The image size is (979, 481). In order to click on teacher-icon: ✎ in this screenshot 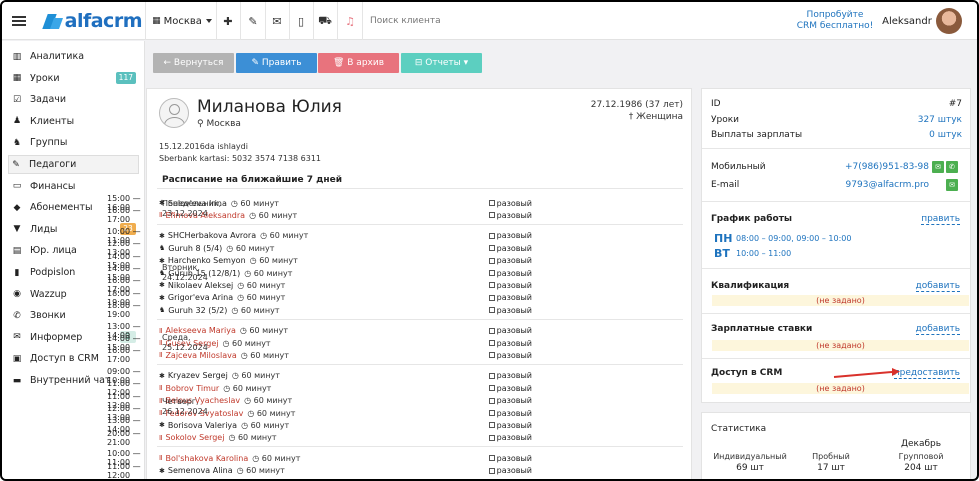, I will do `click(16, 164)`.